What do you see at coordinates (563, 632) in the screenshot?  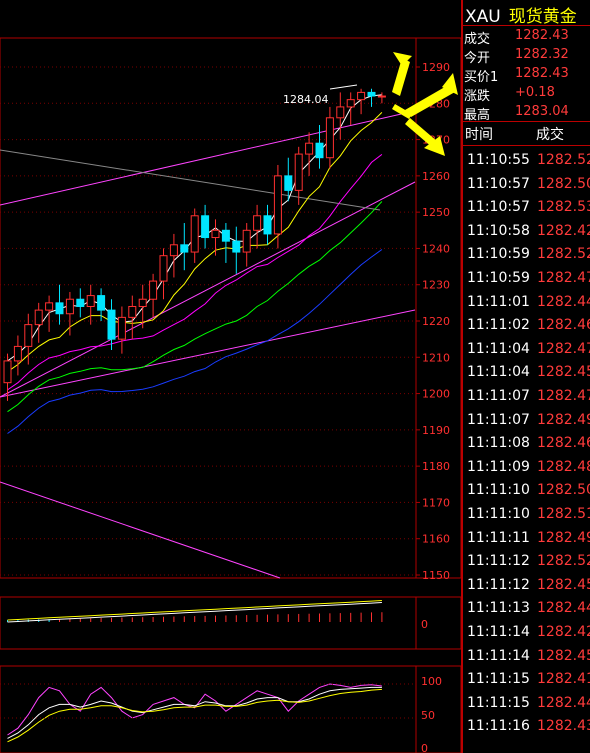 I see `tick-price: 1282.42` at bounding box center [563, 632].